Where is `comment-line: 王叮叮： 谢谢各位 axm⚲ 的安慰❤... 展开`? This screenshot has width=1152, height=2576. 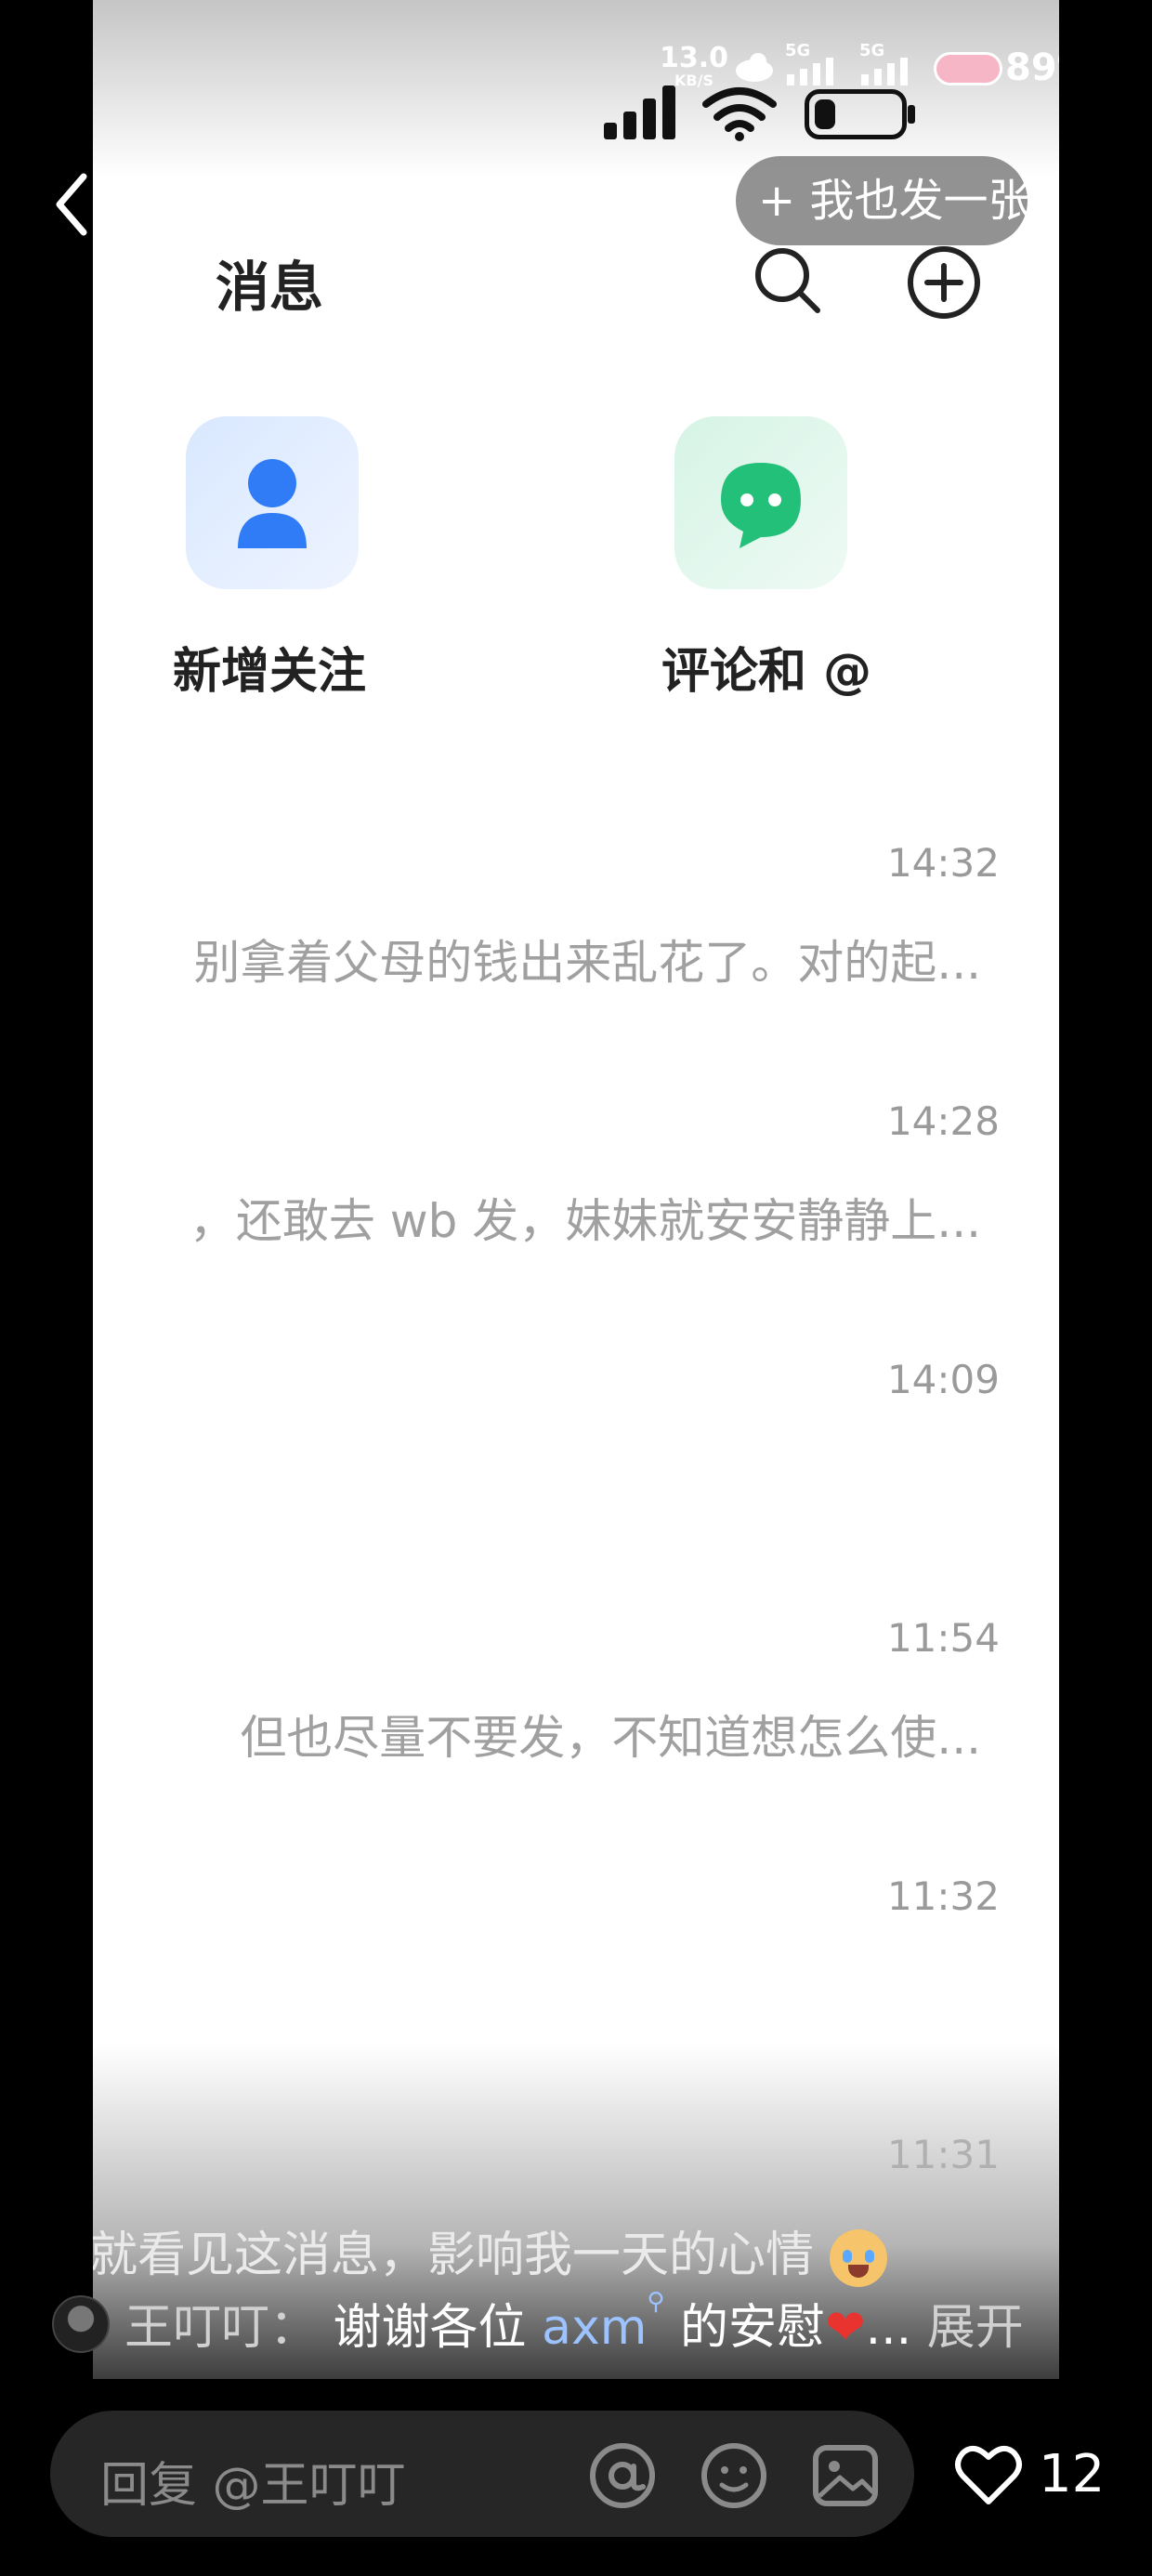 comment-line: 王叮叮： 谢谢各位 axm⚲ 的安慰❤... 展开 is located at coordinates (574, 2323).